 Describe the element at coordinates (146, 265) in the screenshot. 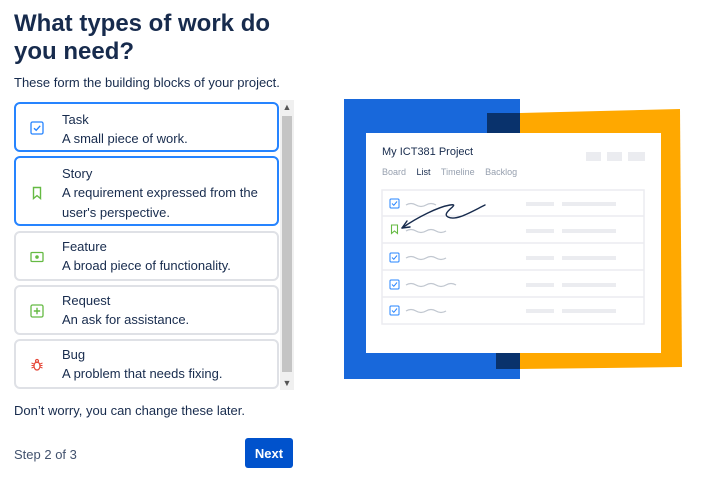

I see `work-type-description: A broad piece of functionality.` at that location.